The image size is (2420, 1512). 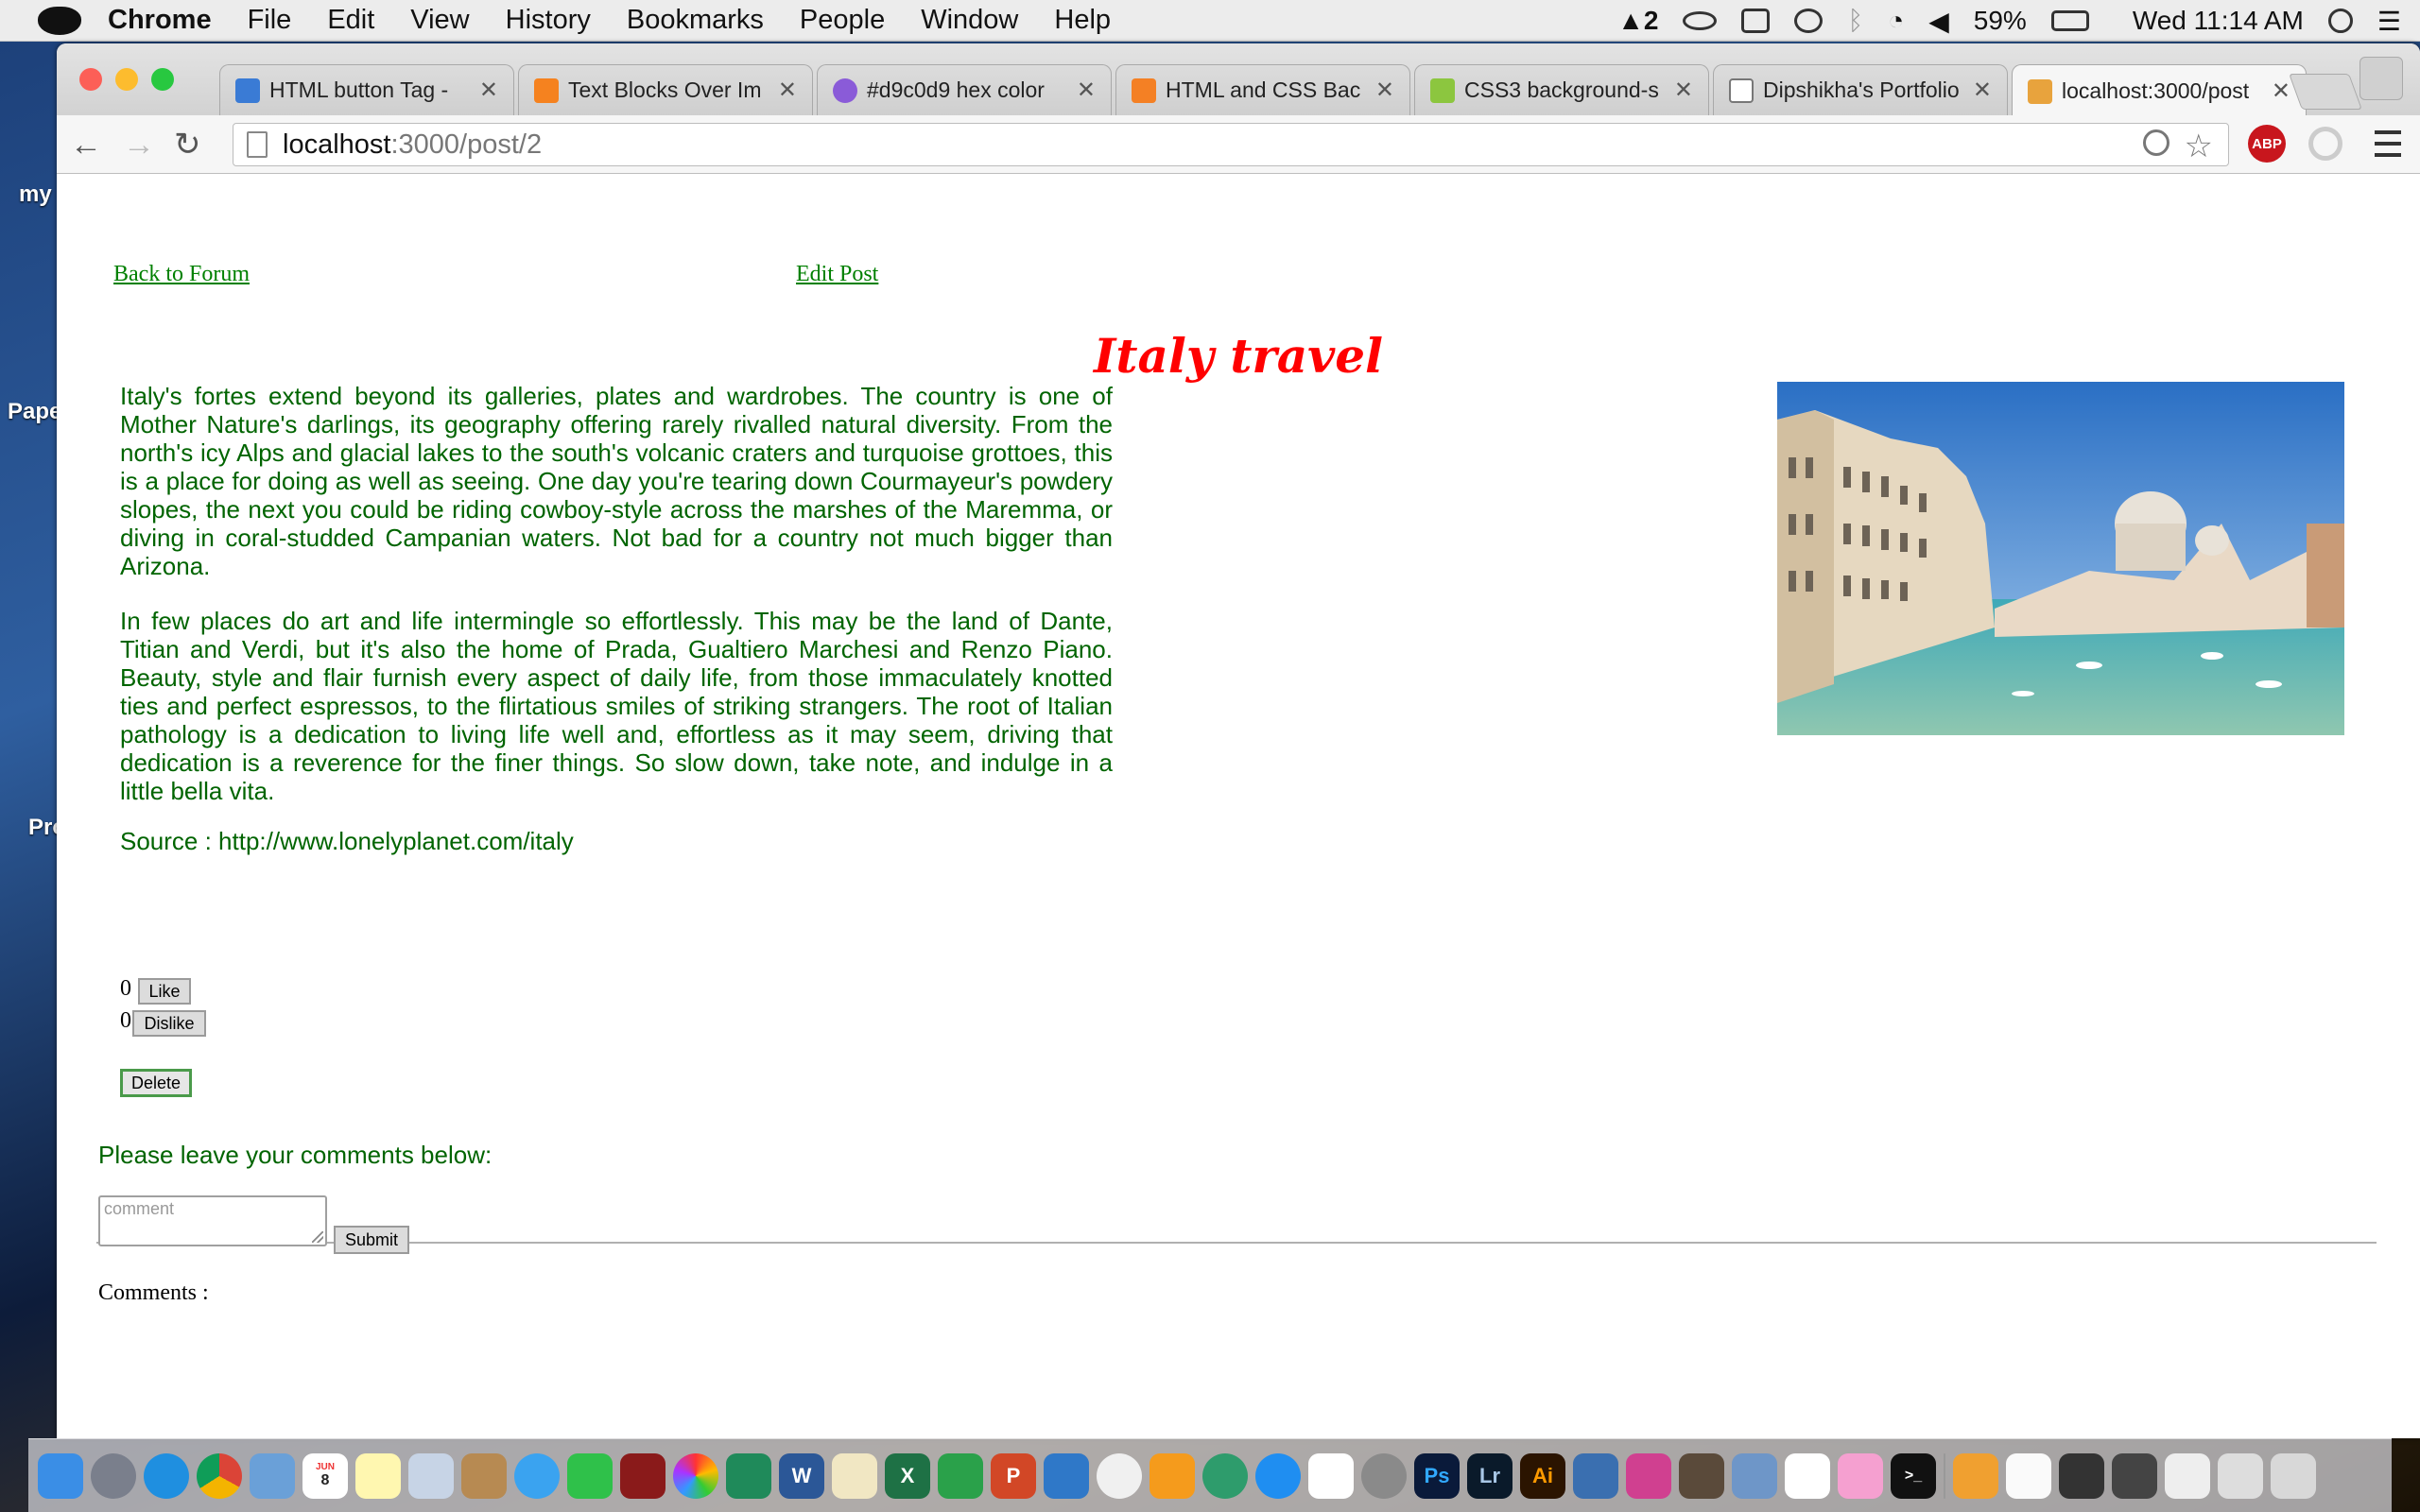 What do you see at coordinates (2381, 78) in the screenshot?
I see `profile-avatar-icon` at bounding box center [2381, 78].